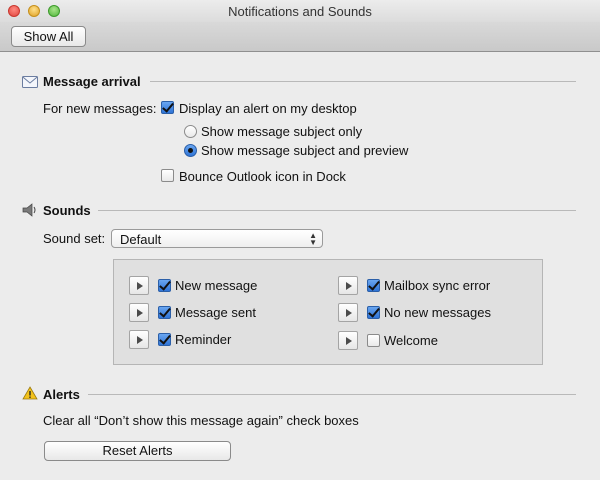 The width and height of the screenshot is (600, 480). I want to click on alerts-heading: Alerts, so click(61, 394).